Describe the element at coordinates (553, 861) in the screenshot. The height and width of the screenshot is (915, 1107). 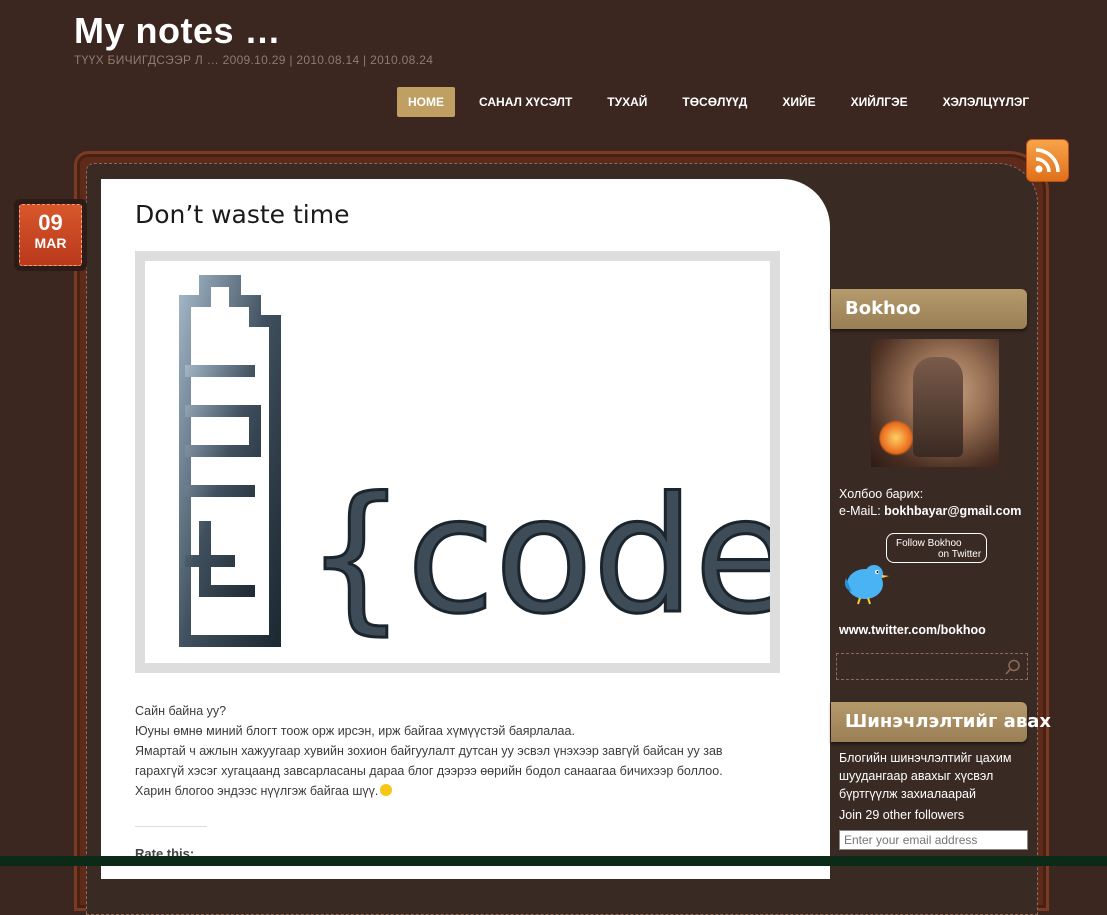
I see `os-taskbar` at that location.